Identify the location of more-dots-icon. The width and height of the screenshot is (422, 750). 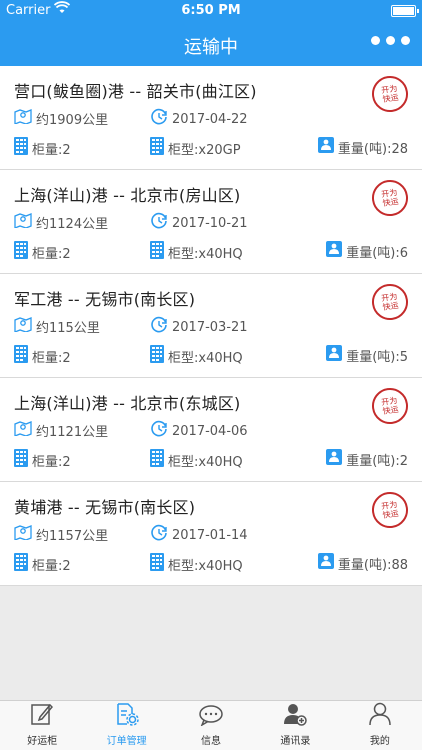
(390, 40).